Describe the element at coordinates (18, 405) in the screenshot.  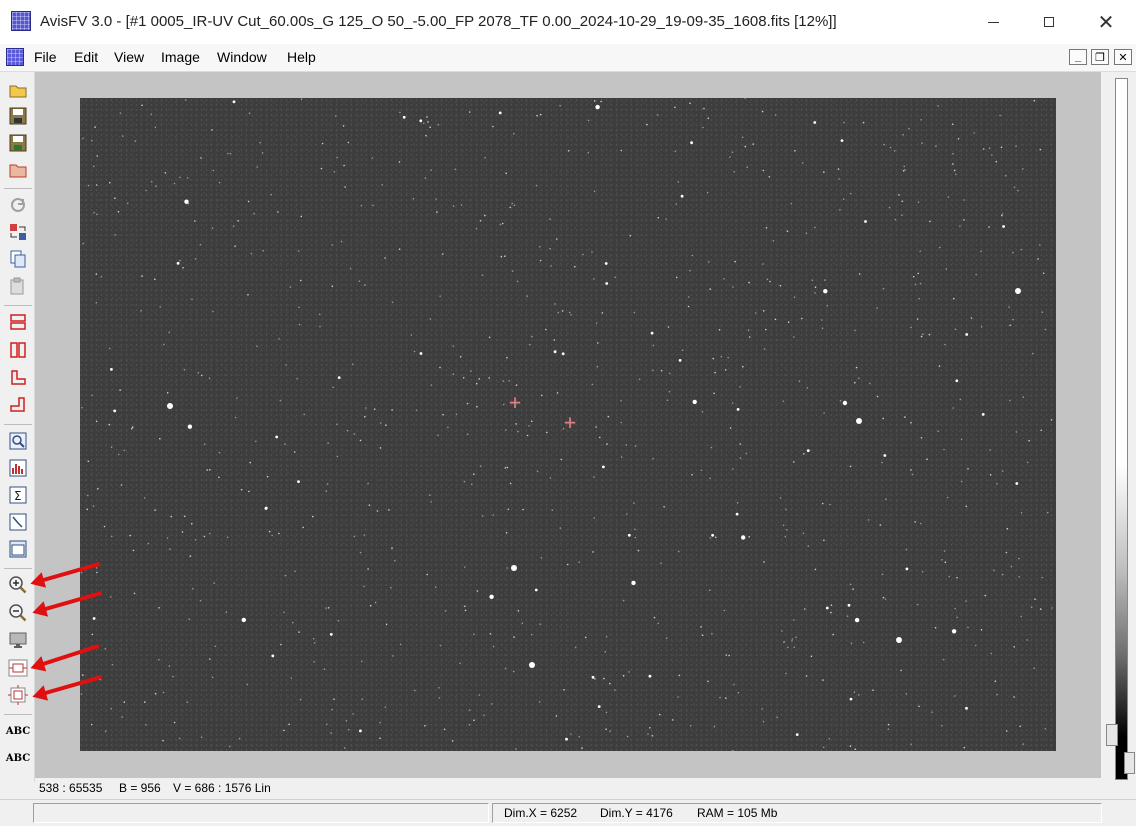
I see `corner-right-button` at that location.